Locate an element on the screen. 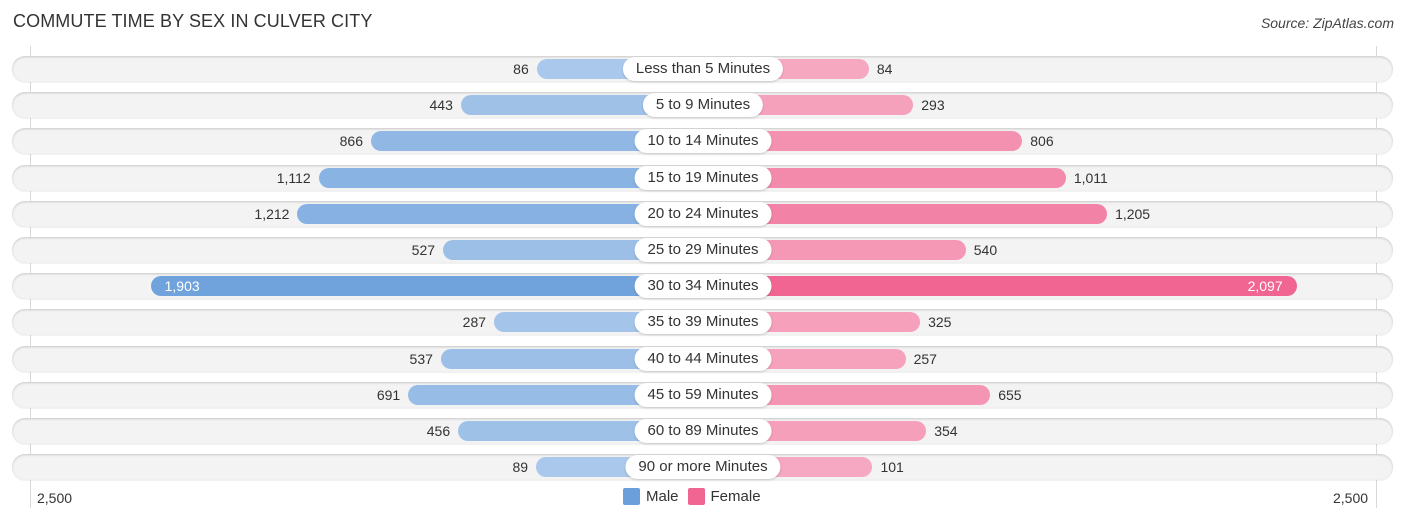 This screenshot has height=523, width=1406. category-label: 40 to 44 Minutes is located at coordinates (703, 358).